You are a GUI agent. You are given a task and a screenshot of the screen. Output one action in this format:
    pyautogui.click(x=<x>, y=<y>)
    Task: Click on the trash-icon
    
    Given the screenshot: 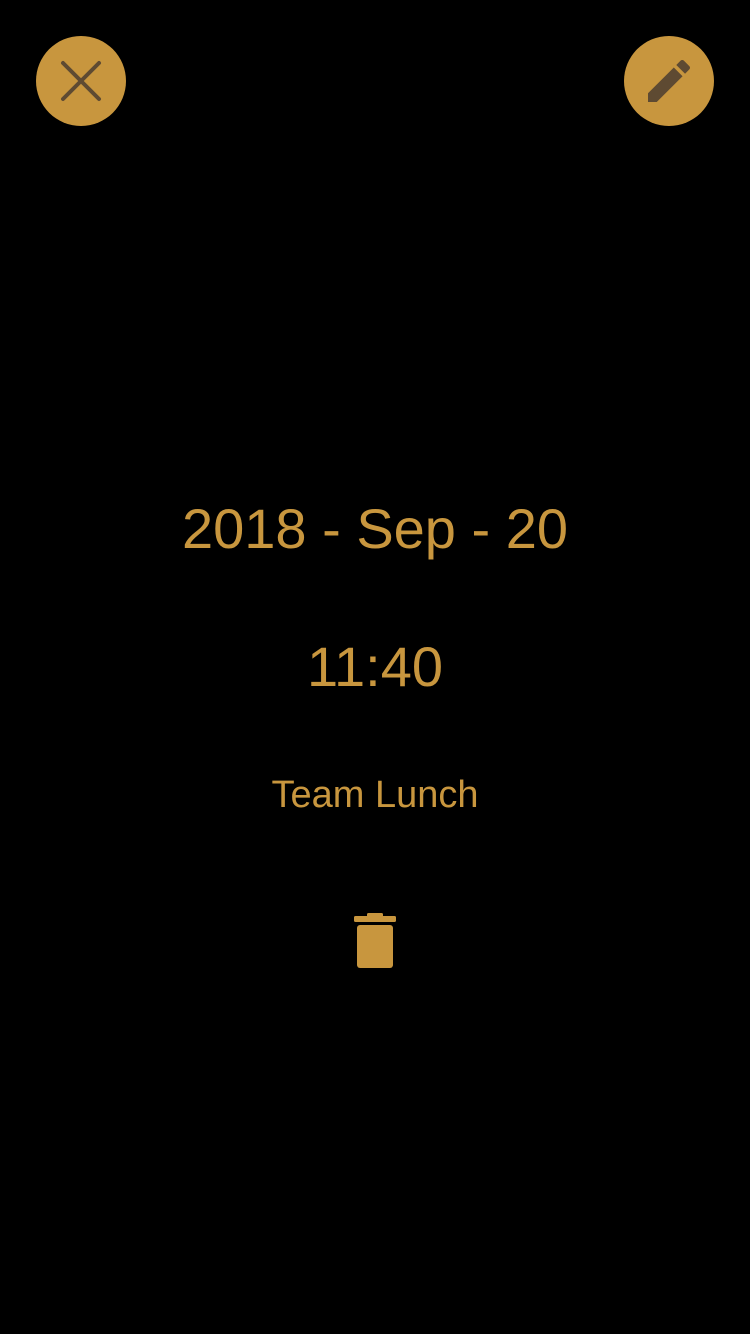 What is the action you would take?
    pyautogui.click(x=375, y=940)
    